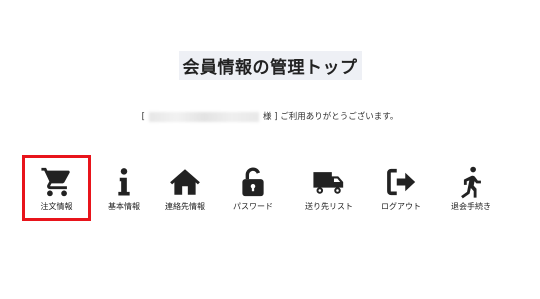 This screenshot has height=299, width=540. What do you see at coordinates (253, 182) in the screenshot?
I see `unlock-icon` at bounding box center [253, 182].